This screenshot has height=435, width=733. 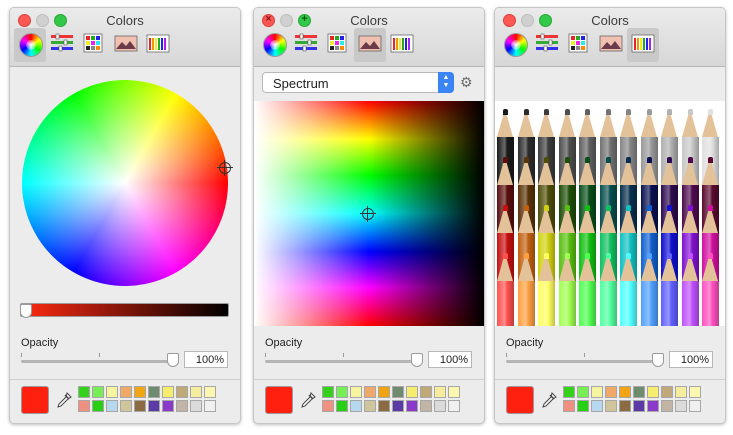 What do you see at coordinates (26, 311) in the screenshot?
I see `brightness-slider-knob` at bounding box center [26, 311].